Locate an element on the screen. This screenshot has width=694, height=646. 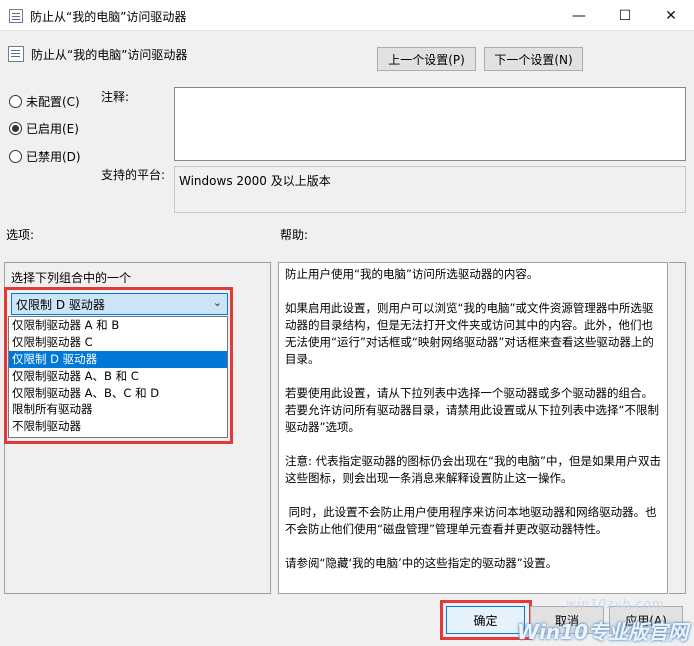
policy-name: 防止从“我的电脑”访问驱动器 is located at coordinates (109, 55).